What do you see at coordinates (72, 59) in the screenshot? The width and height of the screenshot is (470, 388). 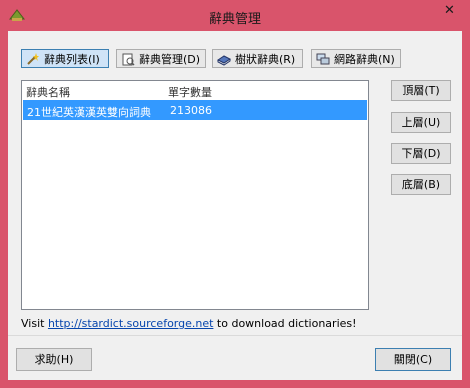 I see `tab-dictionary-list-label: 辭典列表(I)` at bounding box center [72, 59].